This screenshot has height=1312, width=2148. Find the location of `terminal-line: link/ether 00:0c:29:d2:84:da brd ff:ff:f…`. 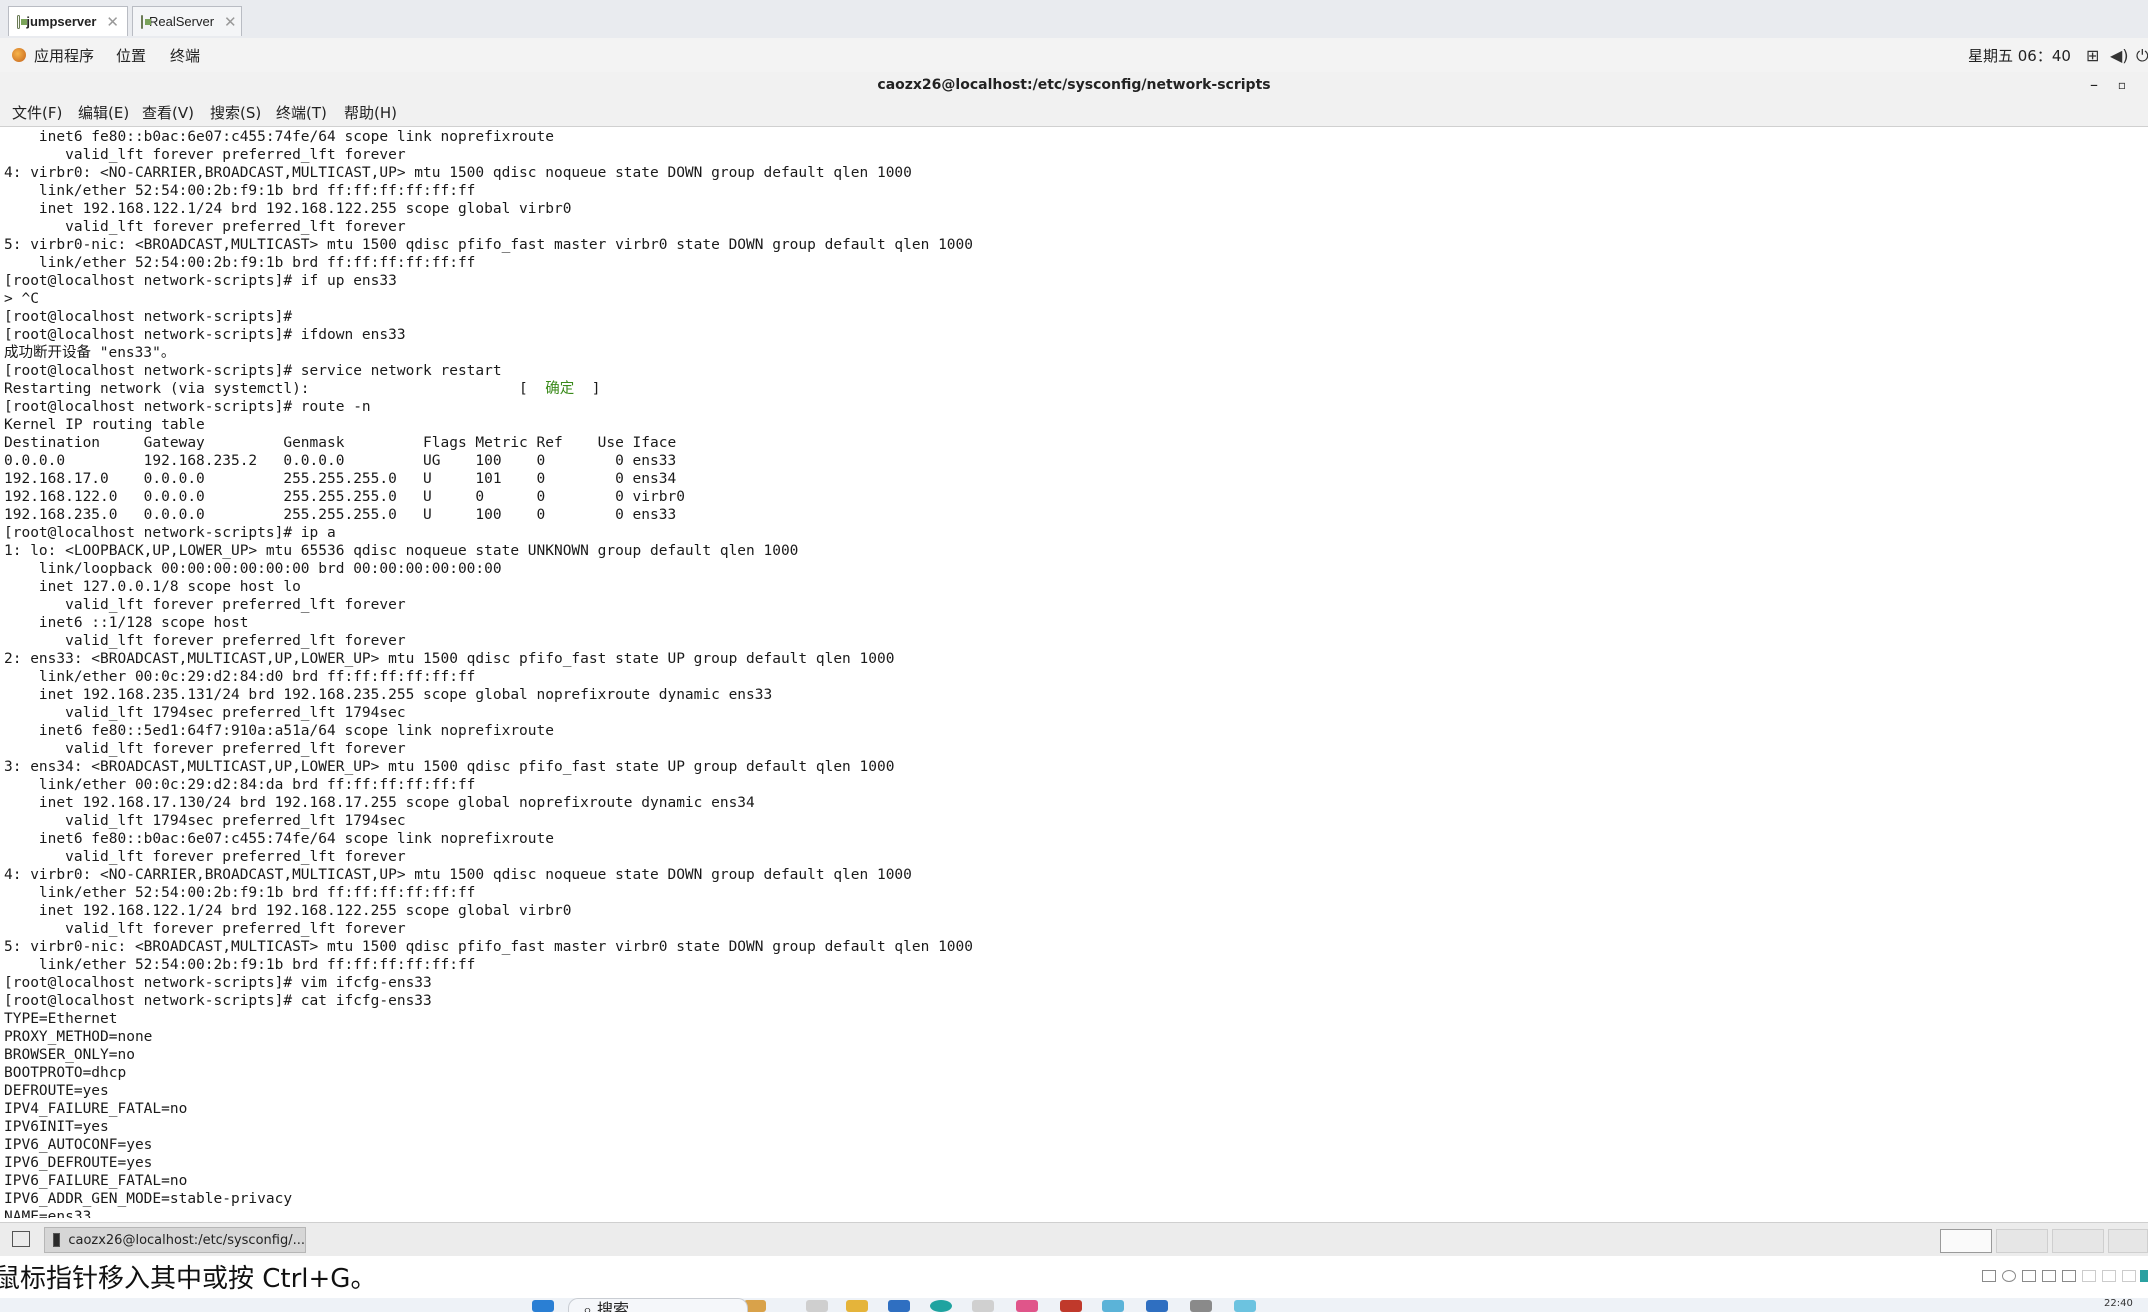

terminal-line: link/ether 00:0c:29:d2:84:da brd ff:ff:f… is located at coordinates (240, 785).